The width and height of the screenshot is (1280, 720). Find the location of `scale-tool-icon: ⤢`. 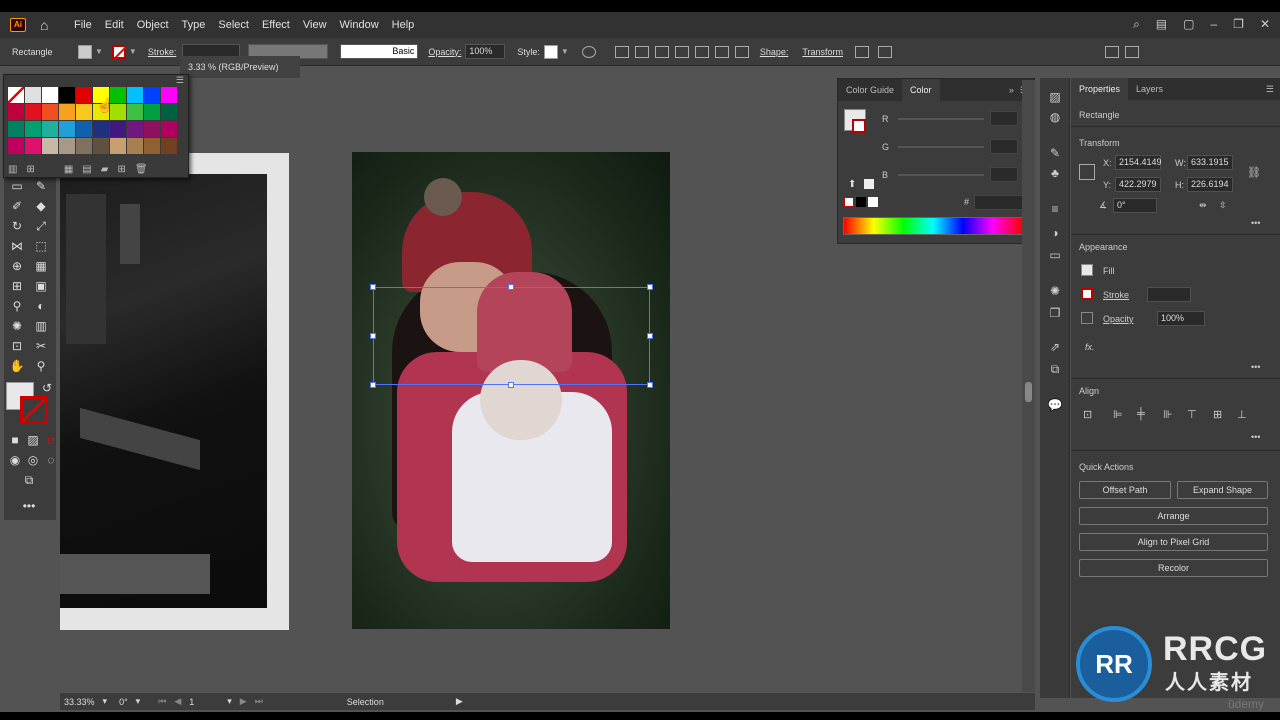

scale-tool-icon: ⤢ is located at coordinates (41, 226).